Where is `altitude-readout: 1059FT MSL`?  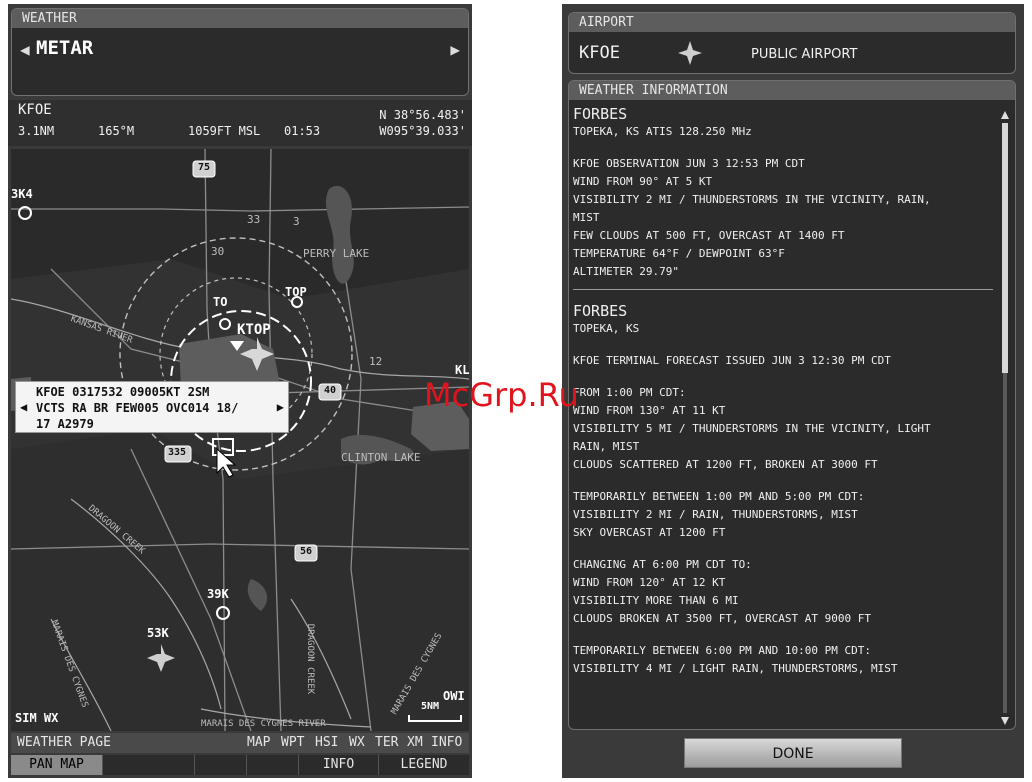
altitude-readout: 1059FT MSL is located at coordinates (224, 131).